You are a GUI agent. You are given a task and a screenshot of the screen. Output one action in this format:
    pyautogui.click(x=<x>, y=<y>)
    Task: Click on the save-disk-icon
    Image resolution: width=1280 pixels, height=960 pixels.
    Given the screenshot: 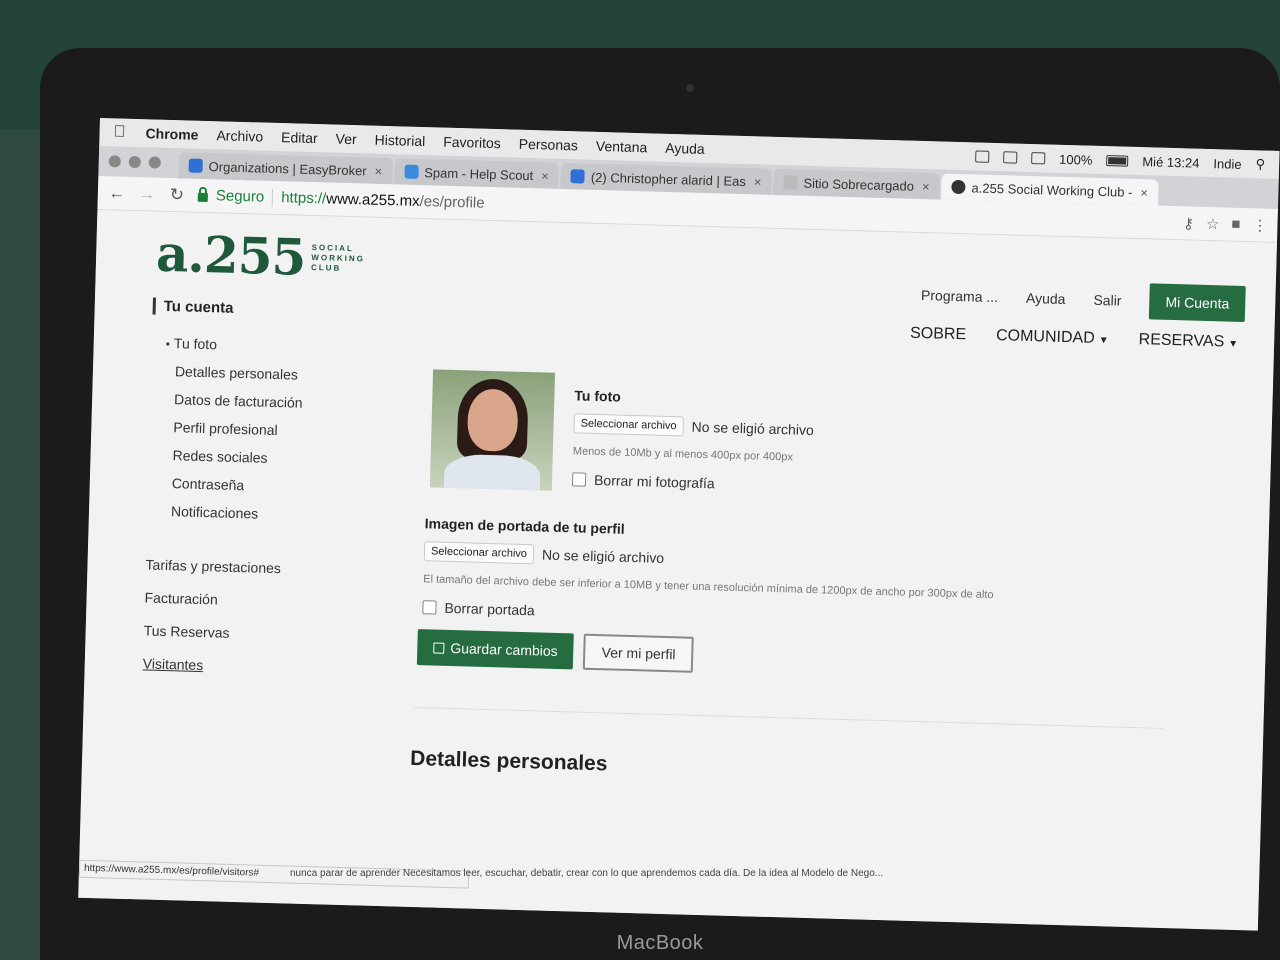 What is the action you would take?
    pyautogui.click(x=439, y=648)
    